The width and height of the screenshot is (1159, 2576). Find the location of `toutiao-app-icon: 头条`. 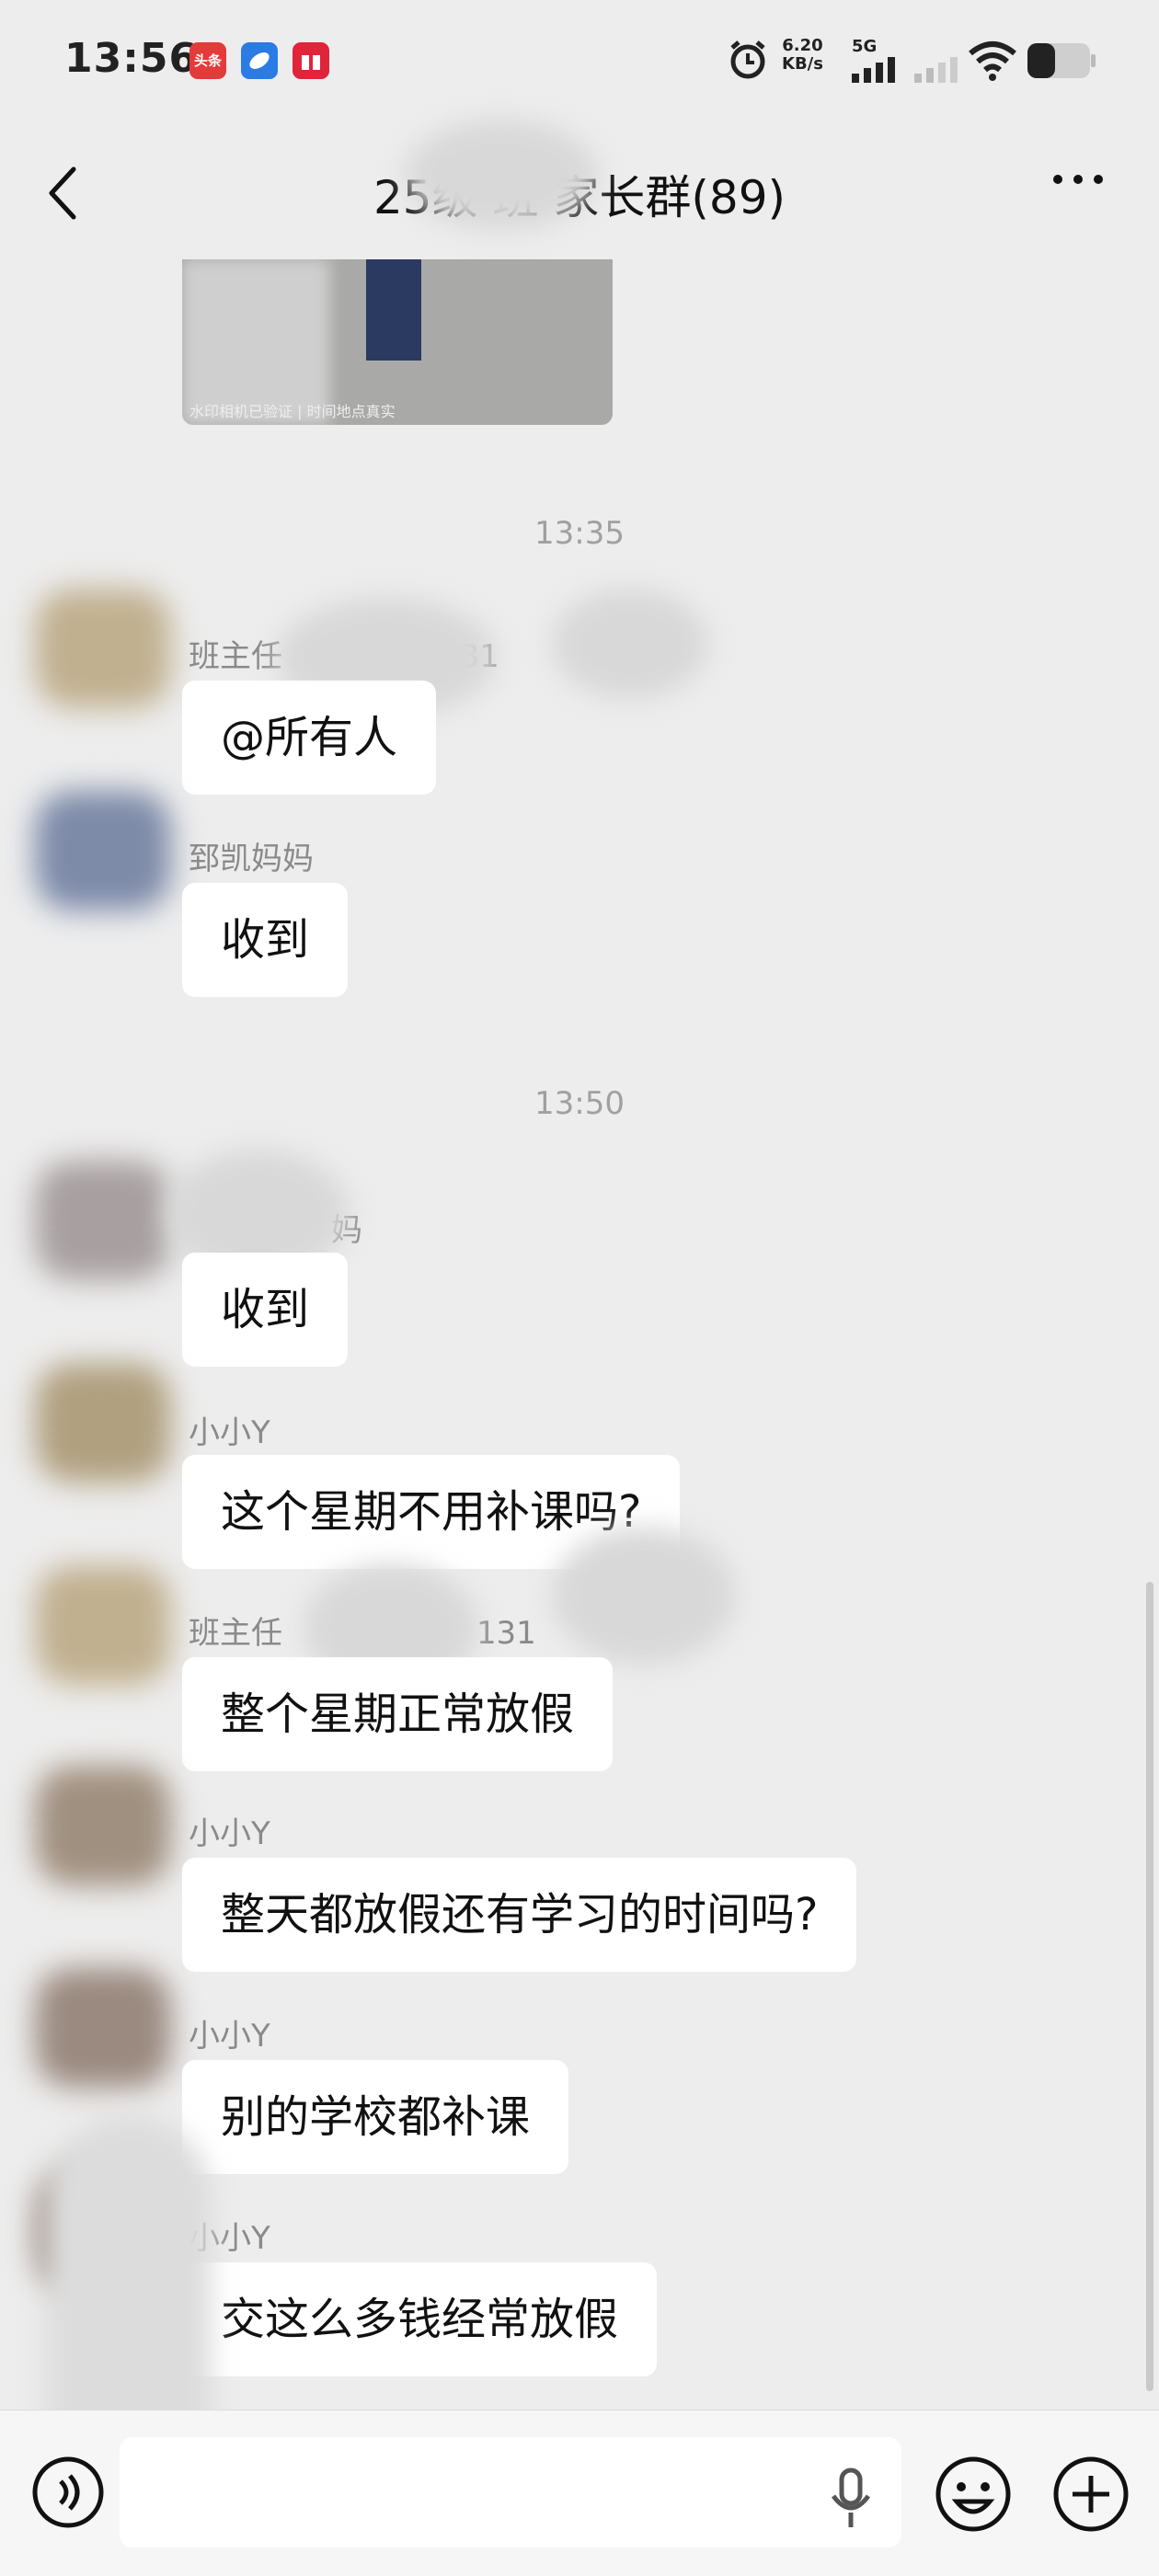

toutiao-app-icon: 头条 is located at coordinates (207, 61).